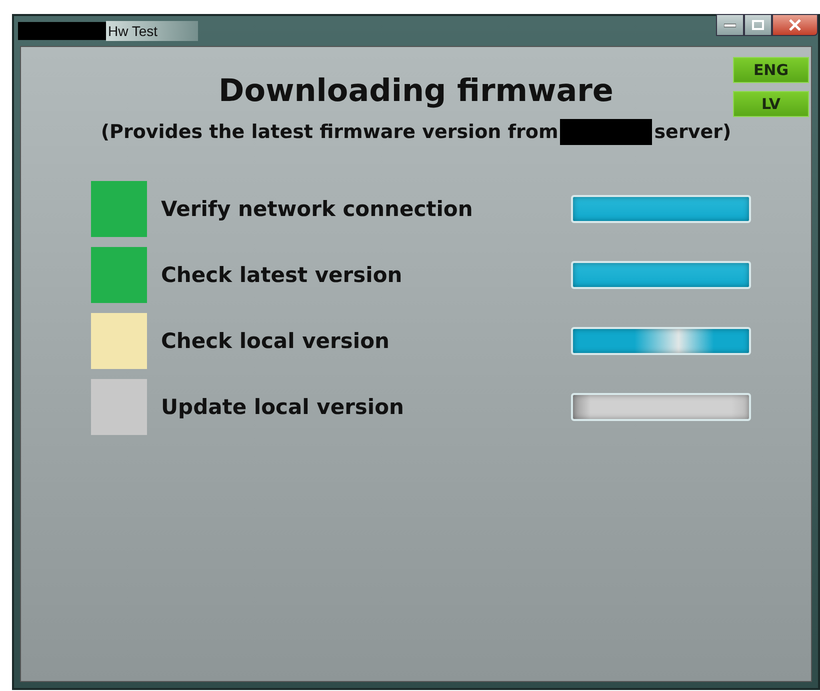  What do you see at coordinates (329, 132) in the screenshot?
I see `subtitle-text: (Provides the latest firmware version from` at bounding box center [329, 132].